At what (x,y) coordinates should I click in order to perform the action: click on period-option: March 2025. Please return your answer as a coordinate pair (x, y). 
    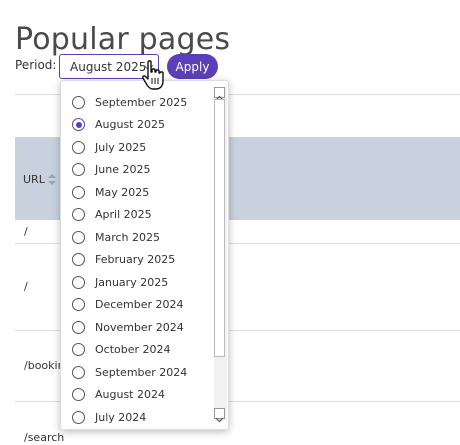
    Looking at the image, I should click on (136, 237).